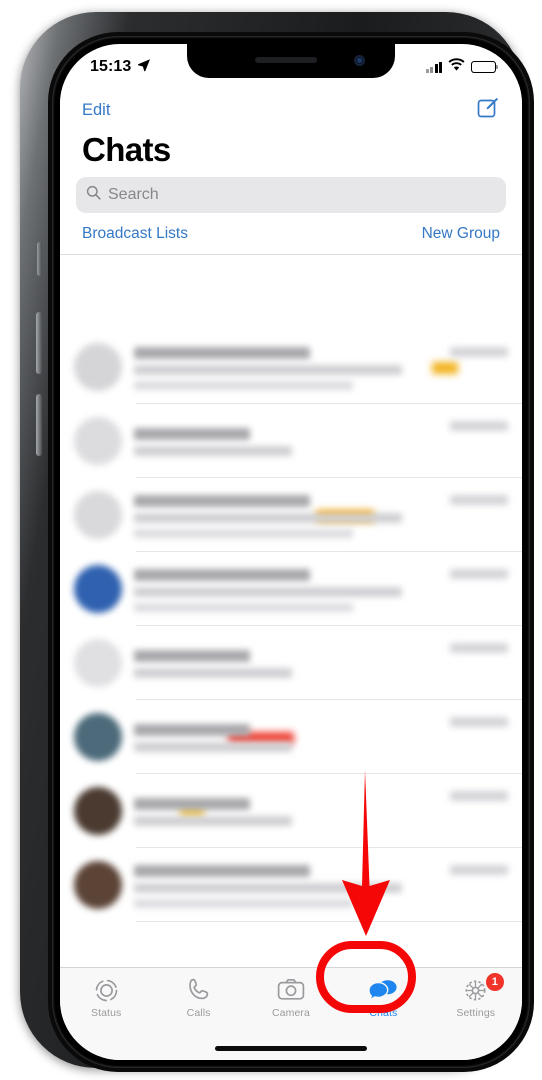 The height and width of the screenshot is (1080, 542). I want to click on tab-bar: Status Calls Camera Chats Settings 1, so click(291, 1013).